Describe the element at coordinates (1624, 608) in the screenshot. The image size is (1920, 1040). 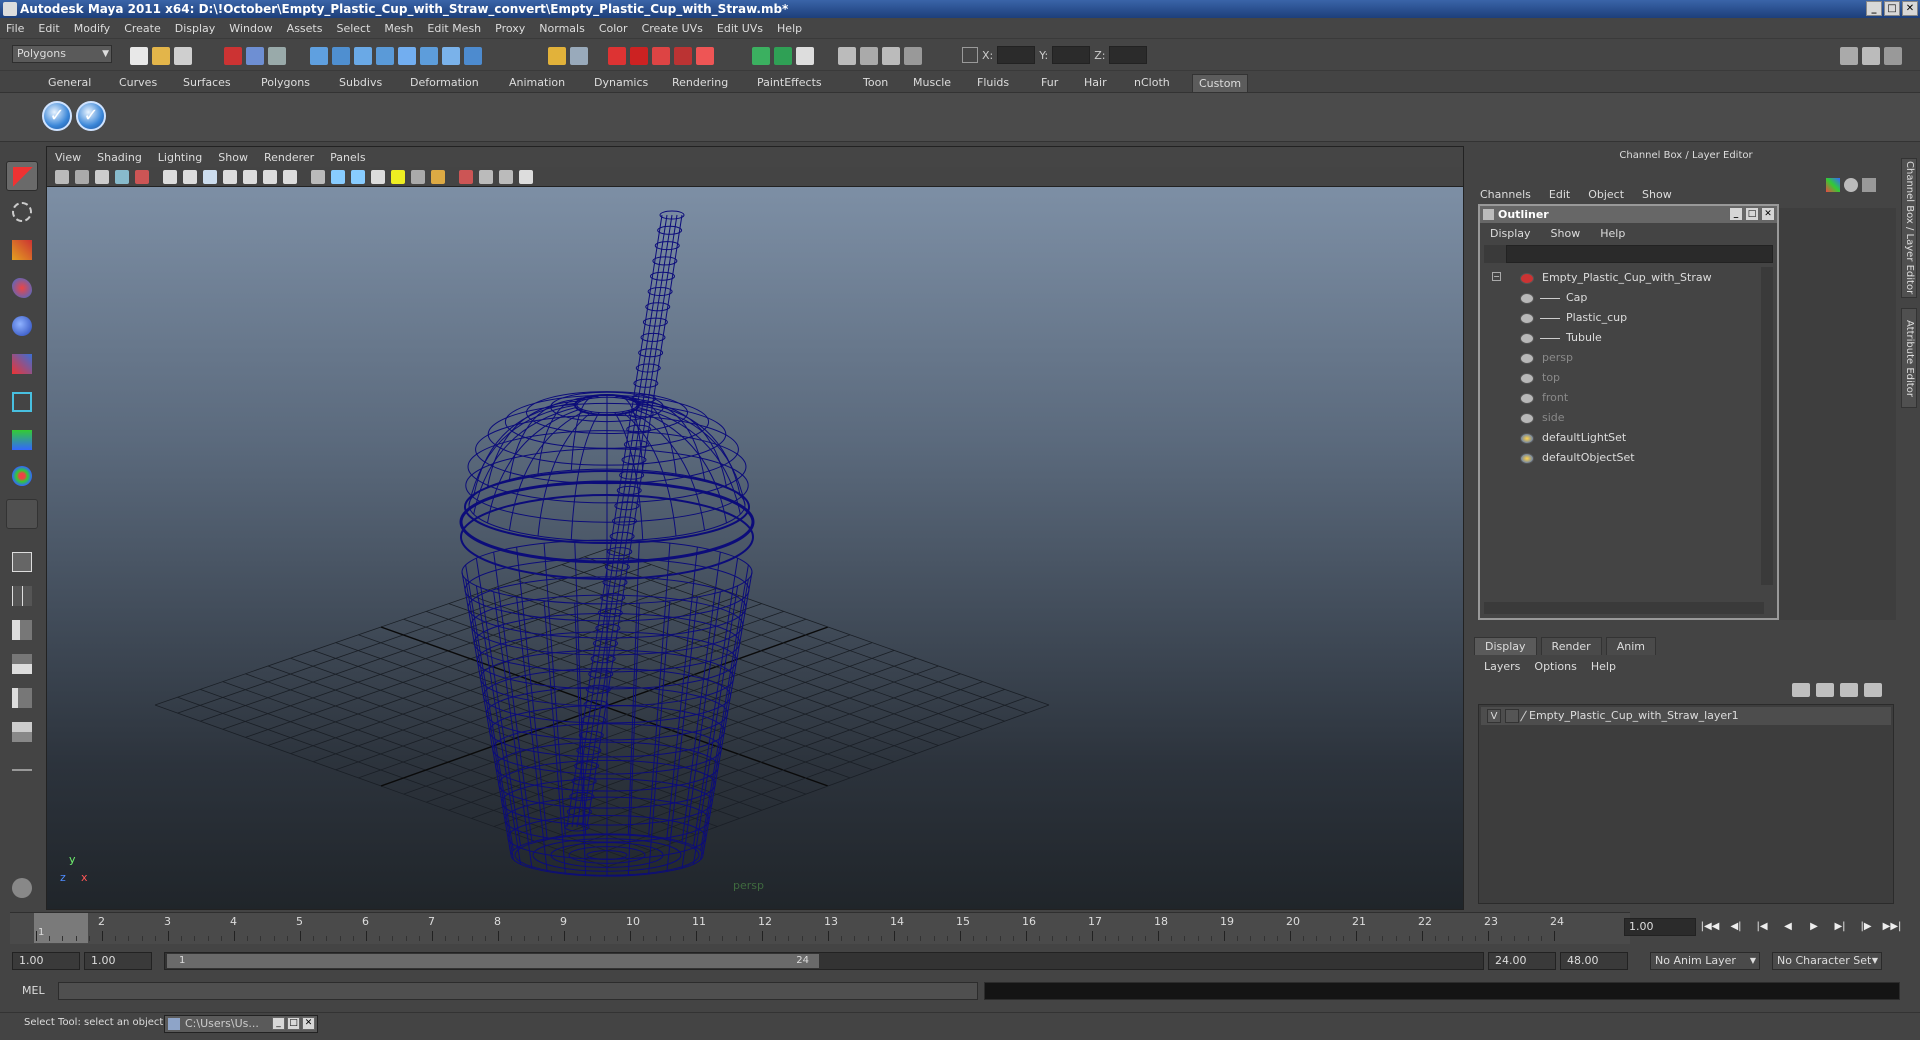
I see `outliner-horizontal-scrollbar` at that location.